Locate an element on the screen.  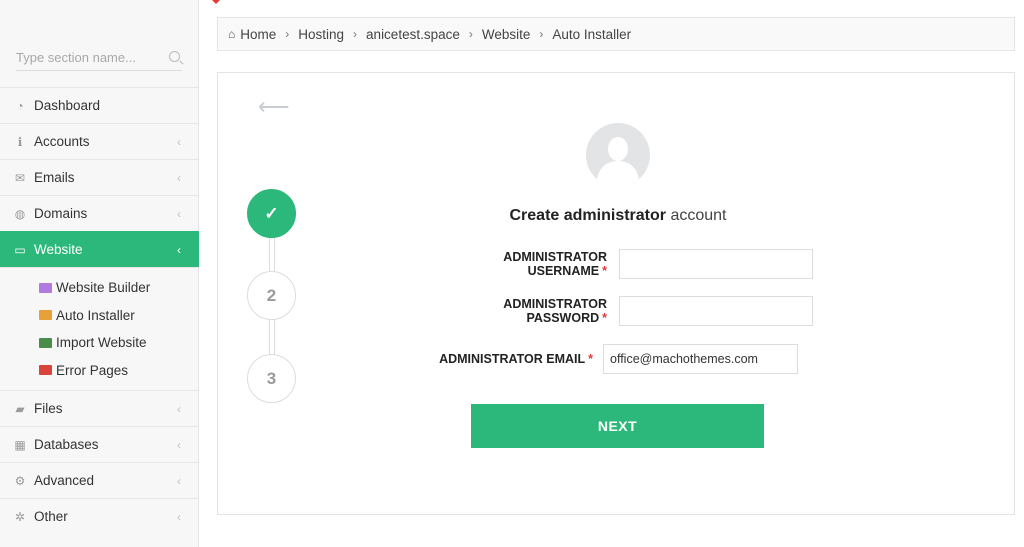
sidebar-item-dashboard: ◔ Dashboard is located at coordinates (99, 105).